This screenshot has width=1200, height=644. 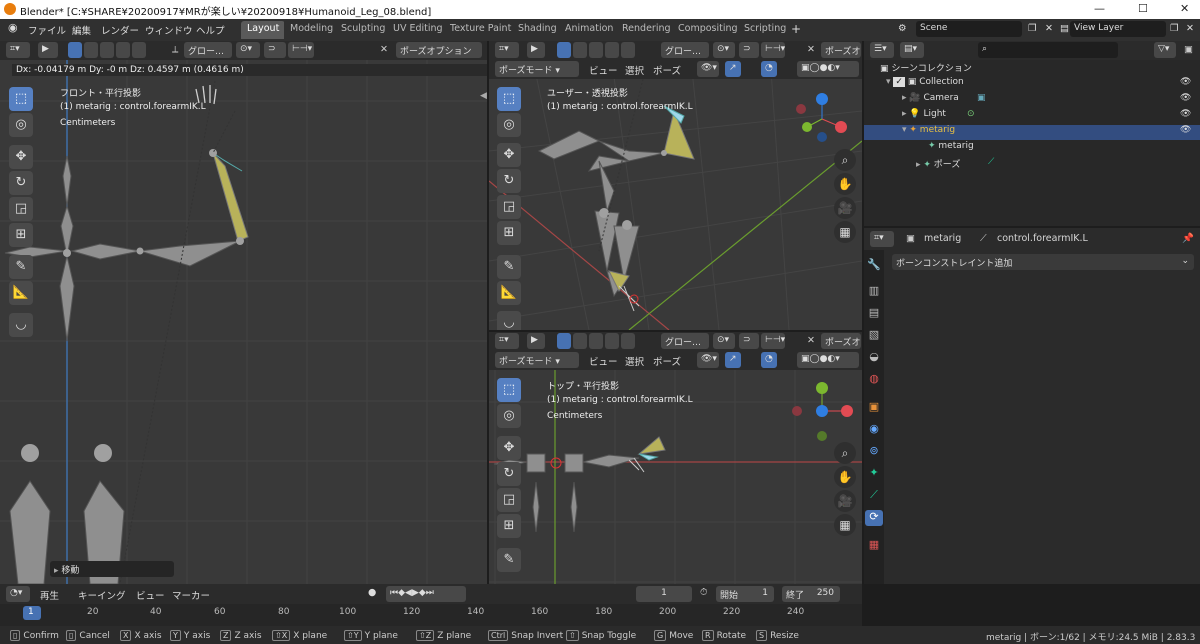 What do you see at coordinates (509, 390) in the screenshot?
I see `top-tool-select-box: ⬚` at bounding box center [509, 390].